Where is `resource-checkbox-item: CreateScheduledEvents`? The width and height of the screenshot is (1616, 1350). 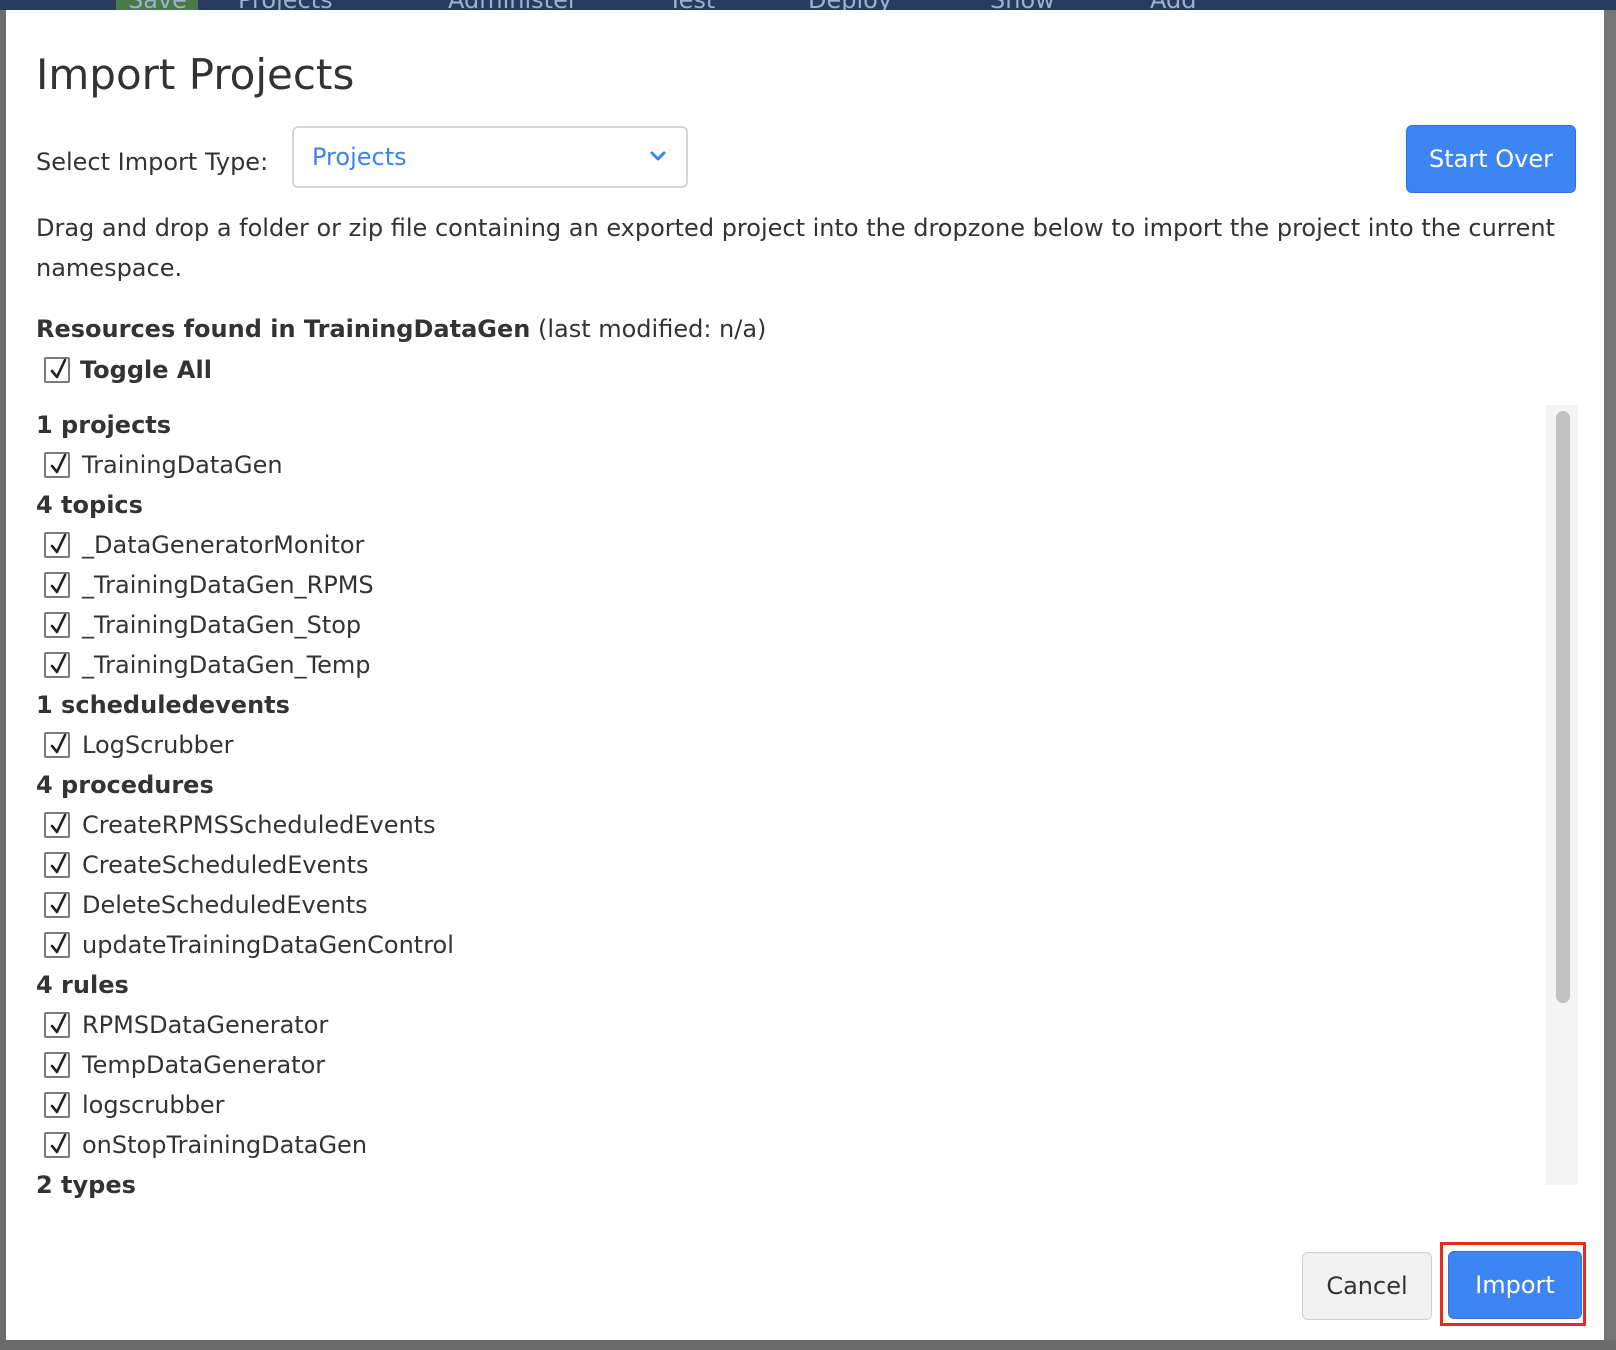
resource-checkbox-item: CreateScheduledEvents is located at coordinates (786, 865).